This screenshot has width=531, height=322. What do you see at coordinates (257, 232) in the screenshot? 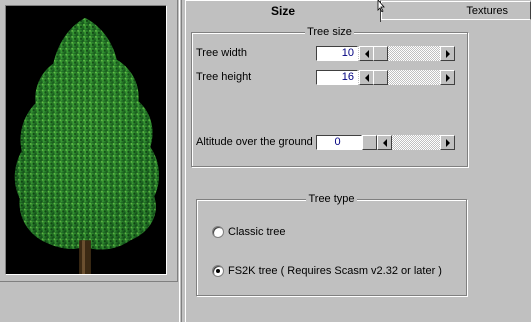
I see `classic-tree-label: Classic tree` at bounding box center [257, 232].